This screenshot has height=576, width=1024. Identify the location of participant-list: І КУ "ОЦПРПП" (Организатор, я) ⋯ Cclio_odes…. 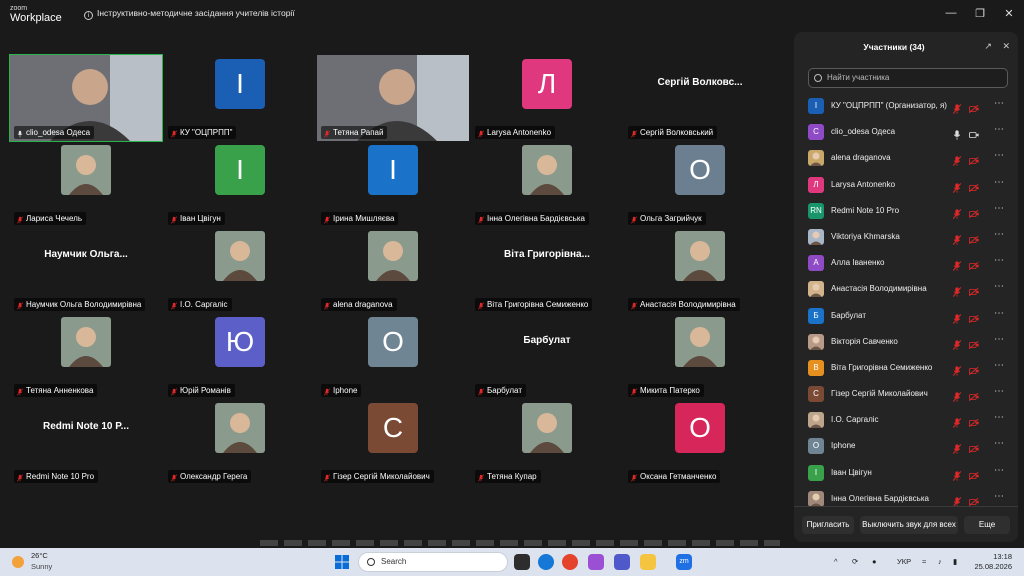
(909, 299).